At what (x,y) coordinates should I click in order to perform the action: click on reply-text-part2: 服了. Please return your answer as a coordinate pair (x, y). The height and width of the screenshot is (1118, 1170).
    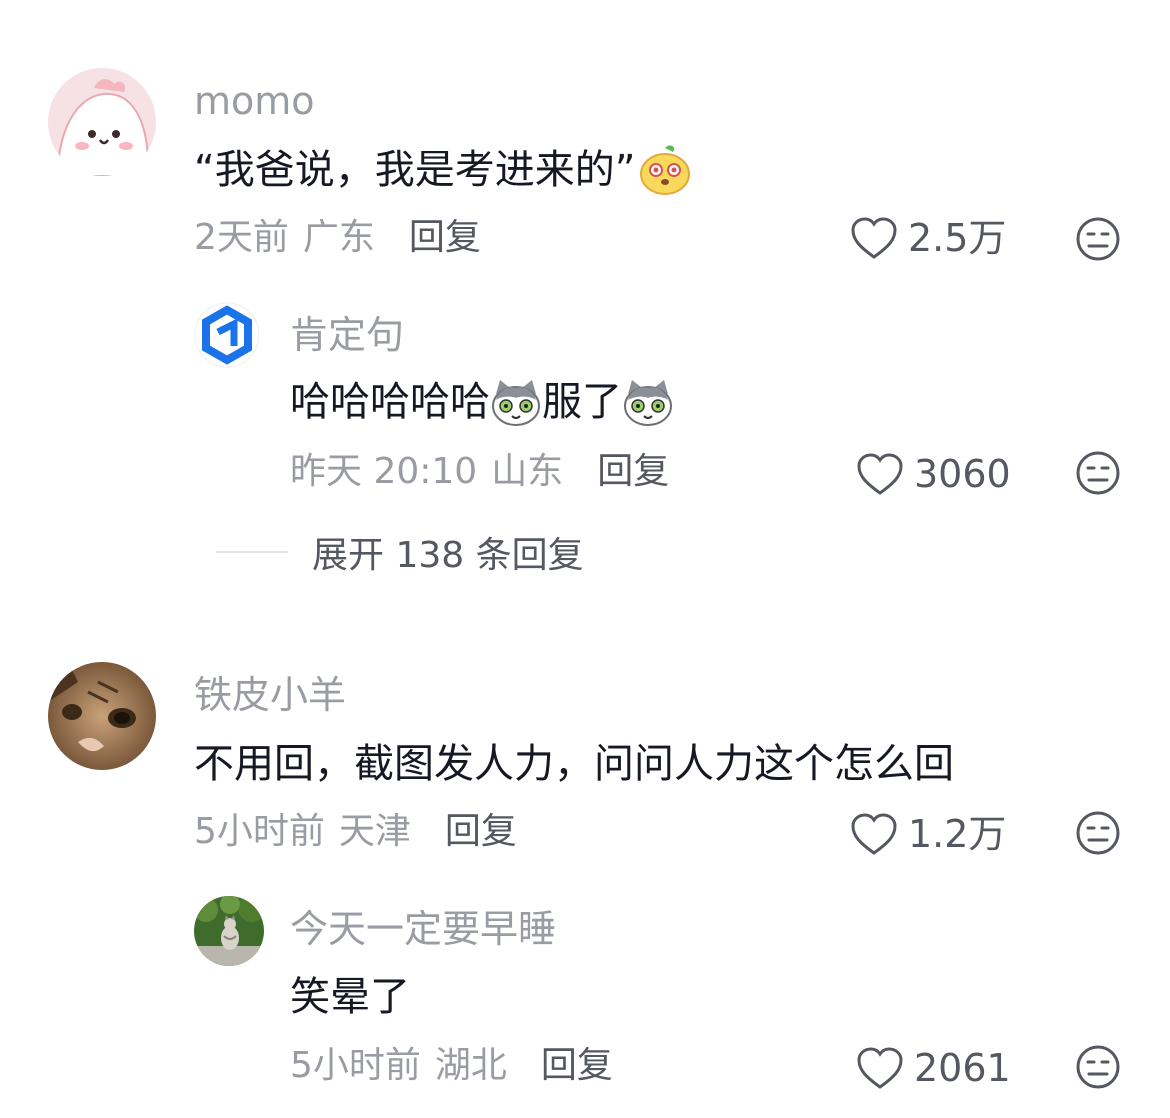
    Looking at the image, I should click on (582, 402).